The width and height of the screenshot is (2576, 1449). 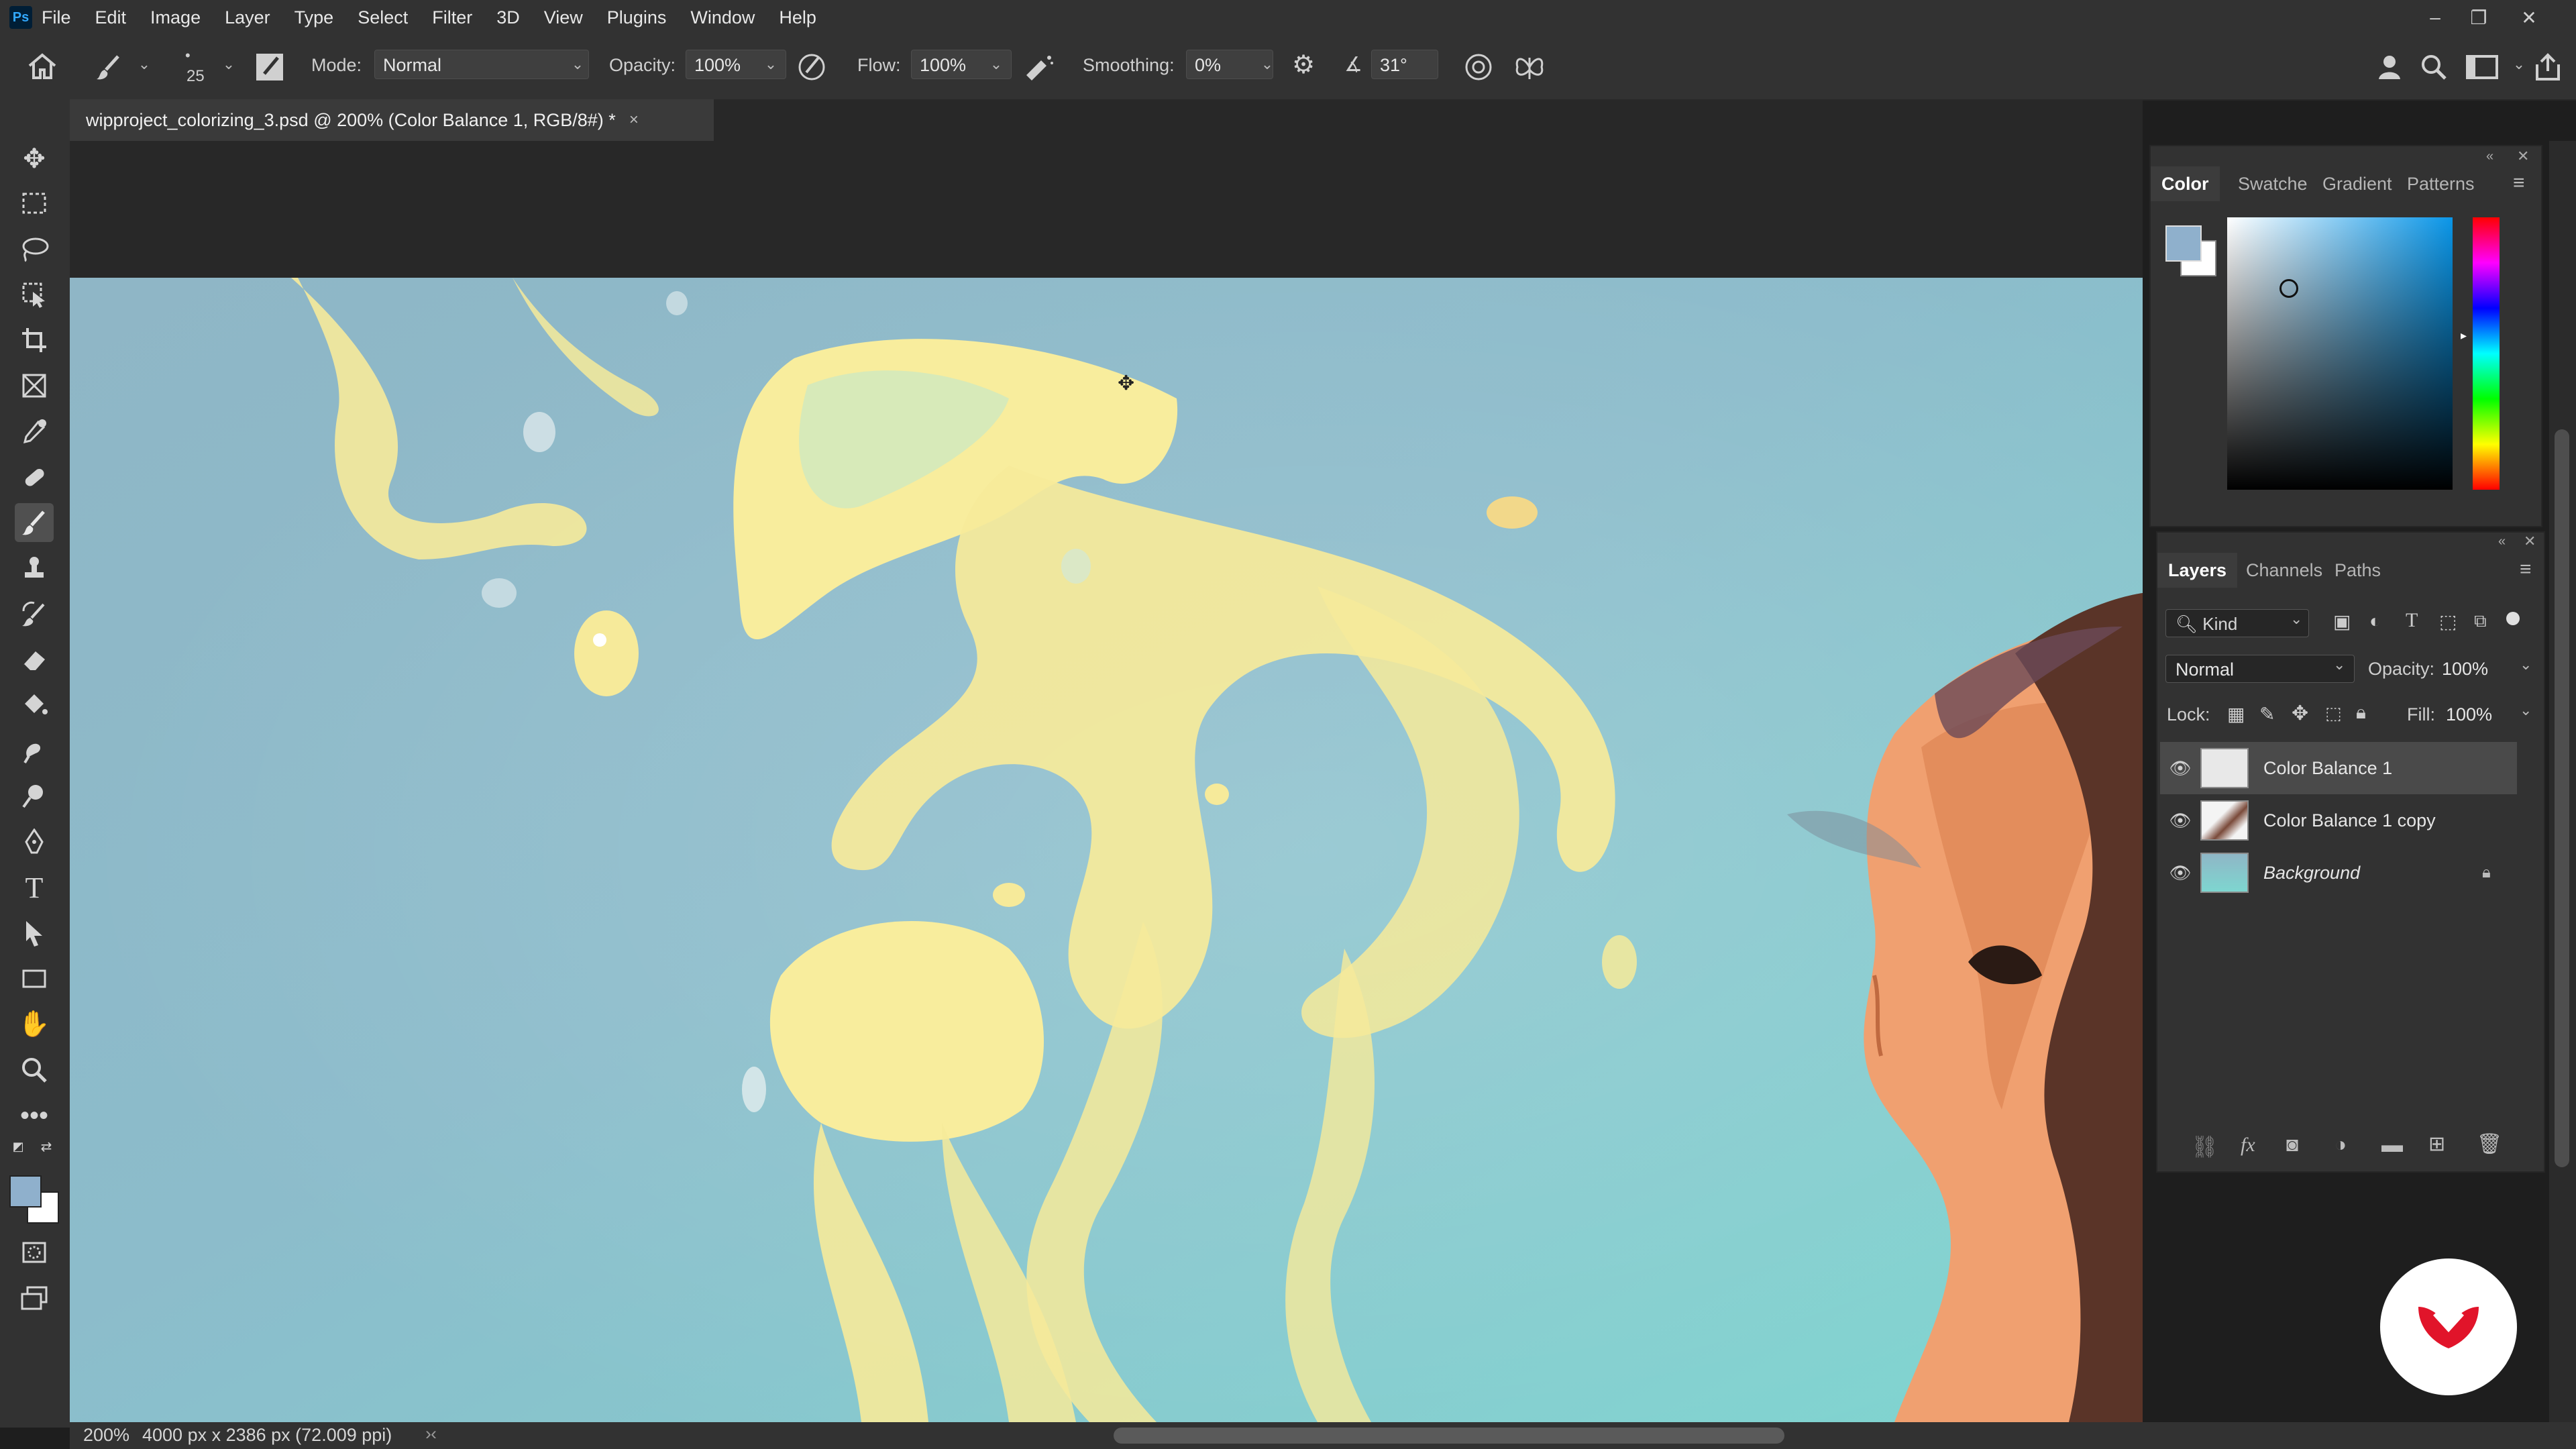 What do you see at coordinates (247, 17) in the screenshot?
I see `menu-layer: Layer` at bounding box center [247, 17].